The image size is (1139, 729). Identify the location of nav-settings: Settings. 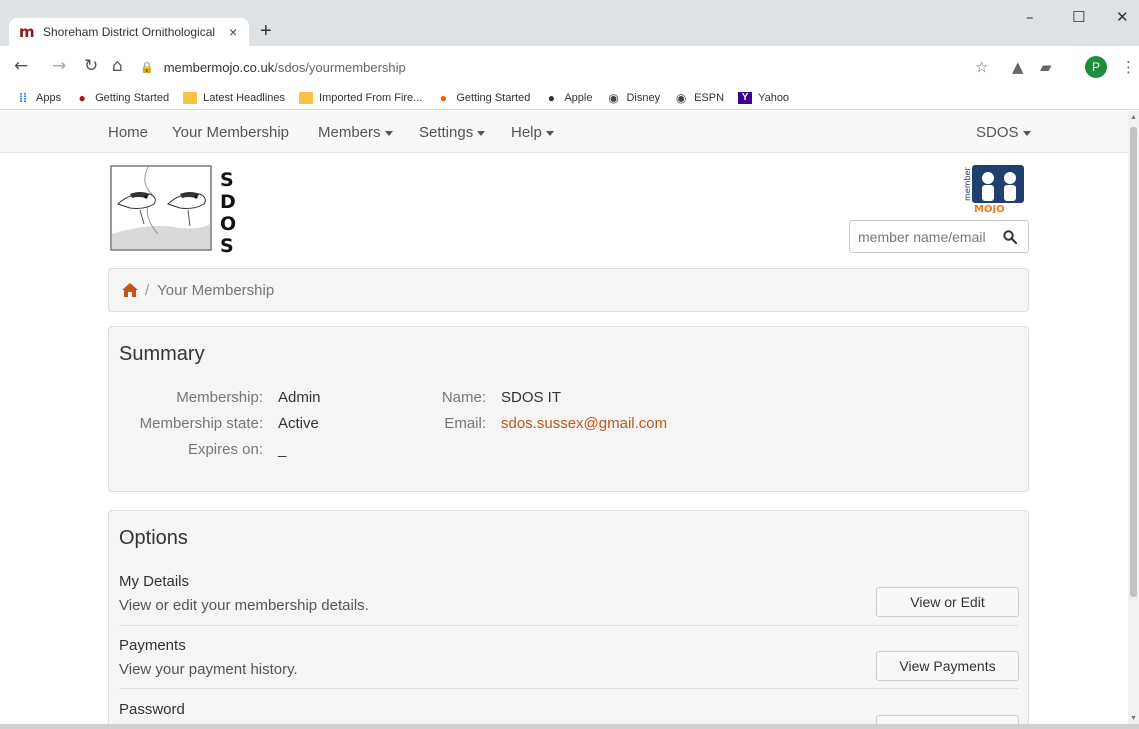
(452, 132).